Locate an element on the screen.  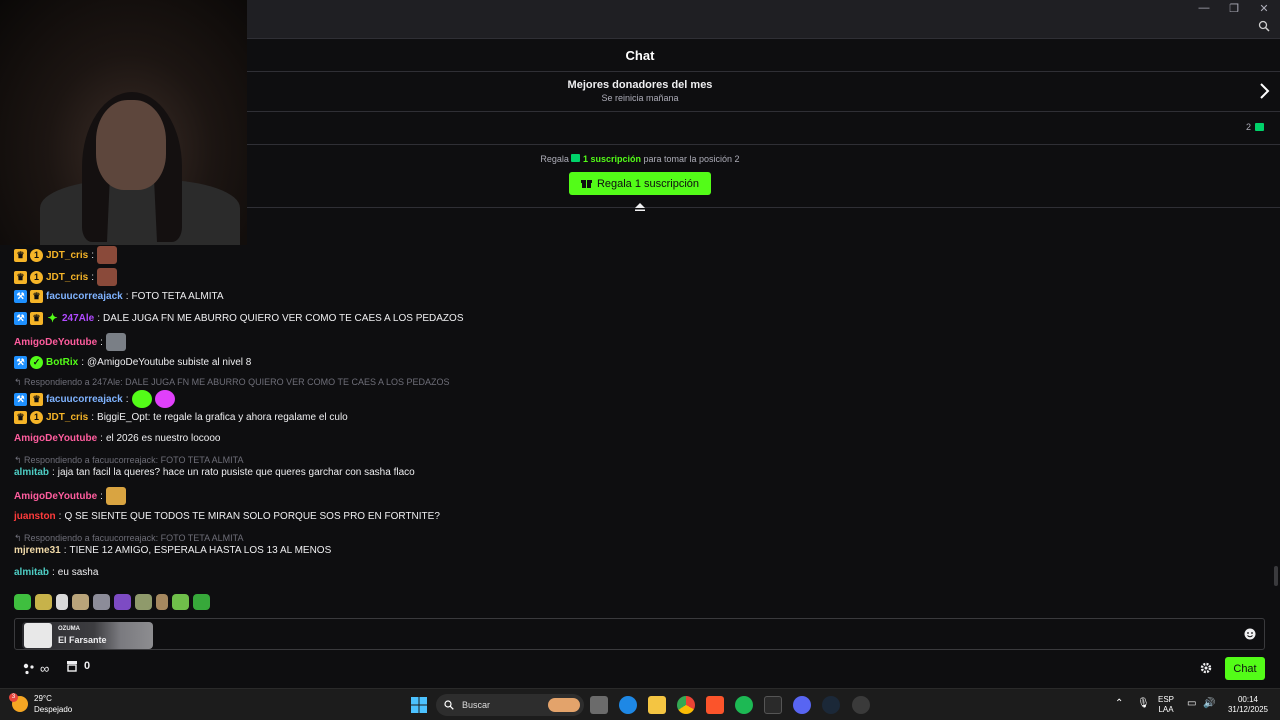
weather-widget: 3 29°C Despejado is located at coordinates (40, 704).